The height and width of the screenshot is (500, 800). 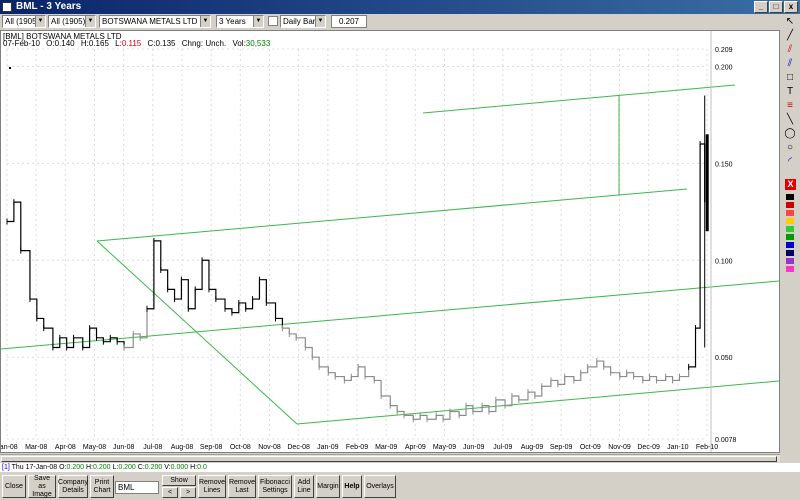 I want to click on fib-tool-icon: ≡, so click(x=790, y=106).